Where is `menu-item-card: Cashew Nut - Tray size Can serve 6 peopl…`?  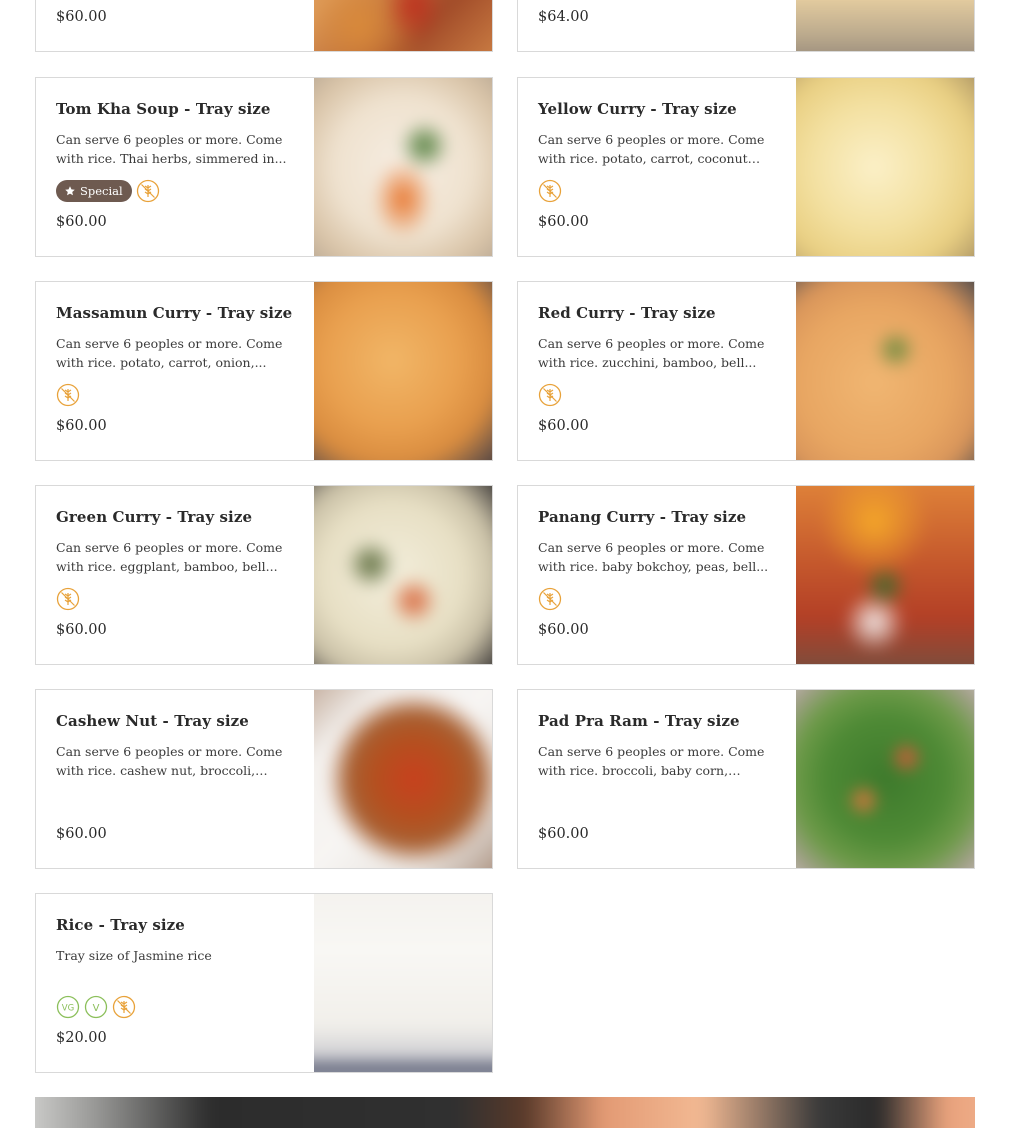 menu-item-card: Cashew Nut - Tray size Can serve 6 peopl… is located at coordinates (264, 779).